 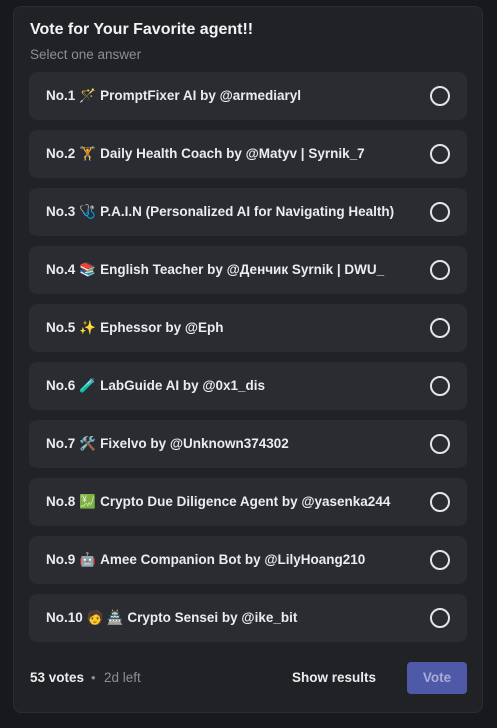 What do you see at coordinates (88, 501) in the screenshot?
I see `chart-increasing-icon: 💹` at bounding box center [88, 501].